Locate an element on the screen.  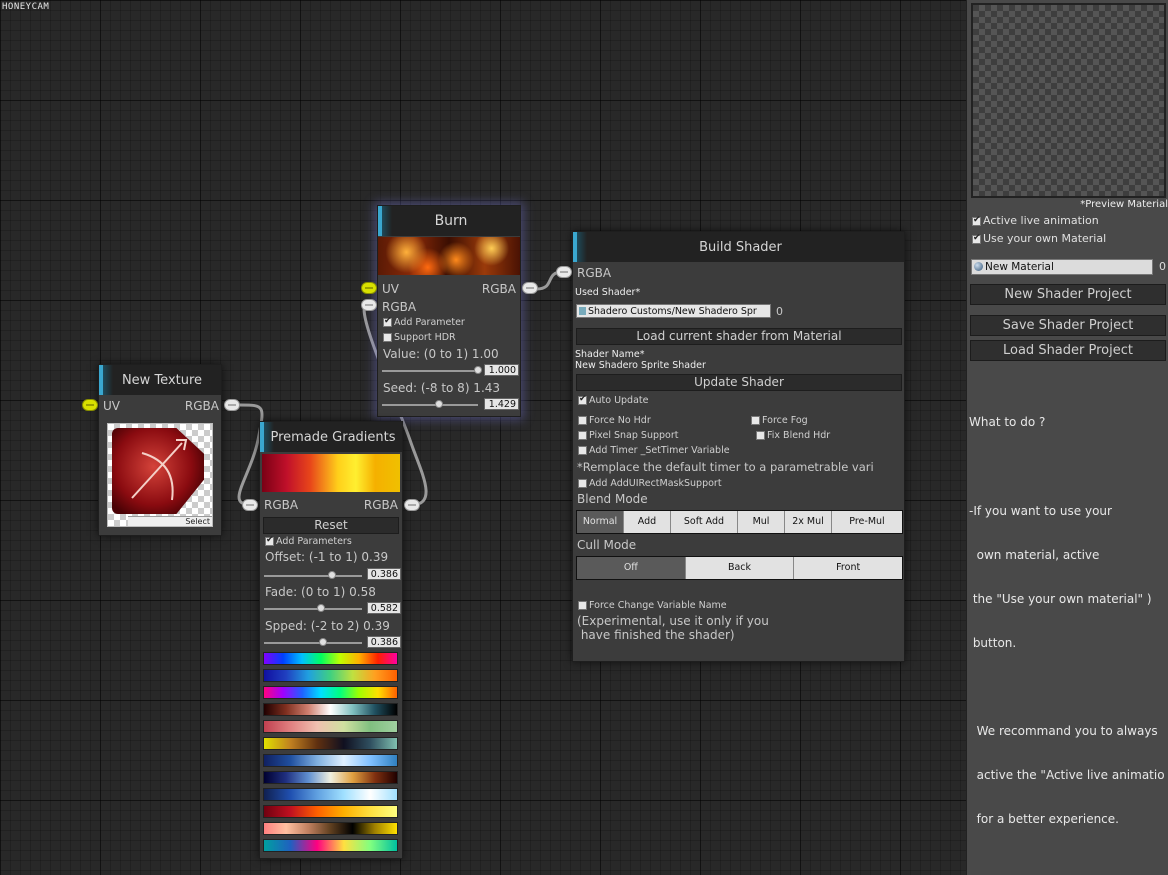
seed-slider is located at coordinates (430, 404).